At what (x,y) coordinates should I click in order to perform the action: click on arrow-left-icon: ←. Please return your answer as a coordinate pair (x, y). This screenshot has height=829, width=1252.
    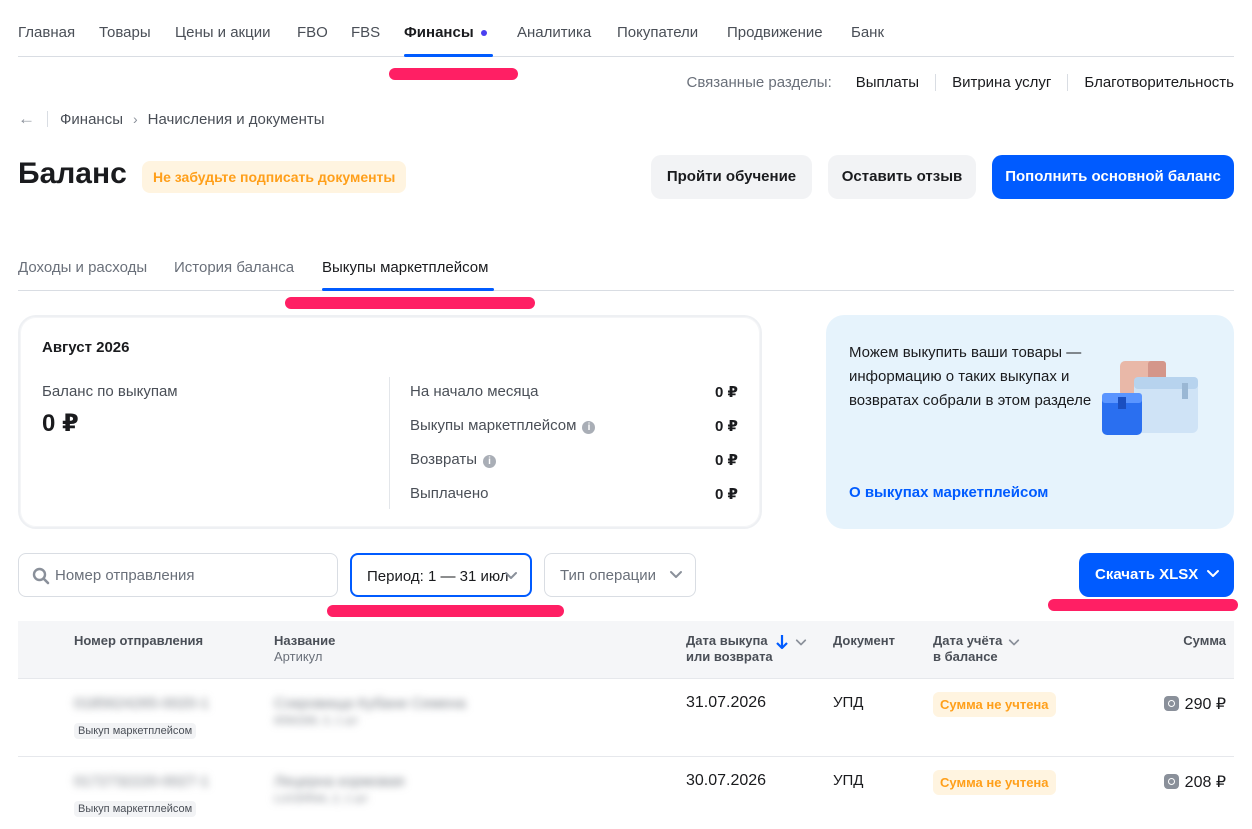
    Looking at the image, I should click on (26, 119).